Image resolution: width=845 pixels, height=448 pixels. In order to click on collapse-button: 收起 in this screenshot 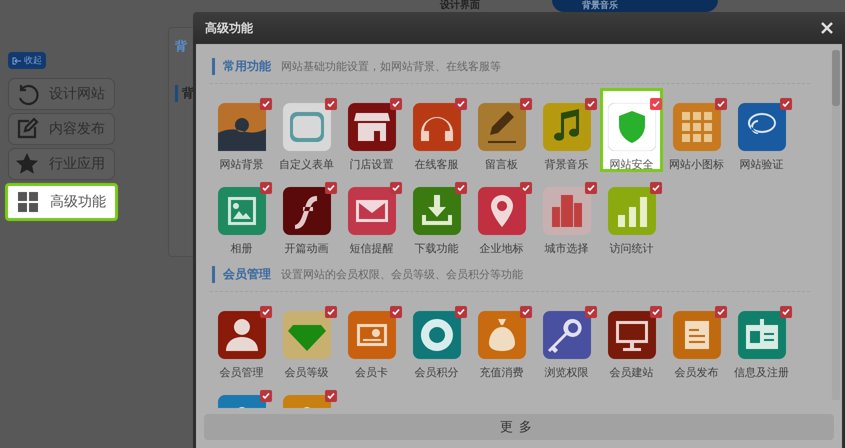, I will do `click(27, 60)`.